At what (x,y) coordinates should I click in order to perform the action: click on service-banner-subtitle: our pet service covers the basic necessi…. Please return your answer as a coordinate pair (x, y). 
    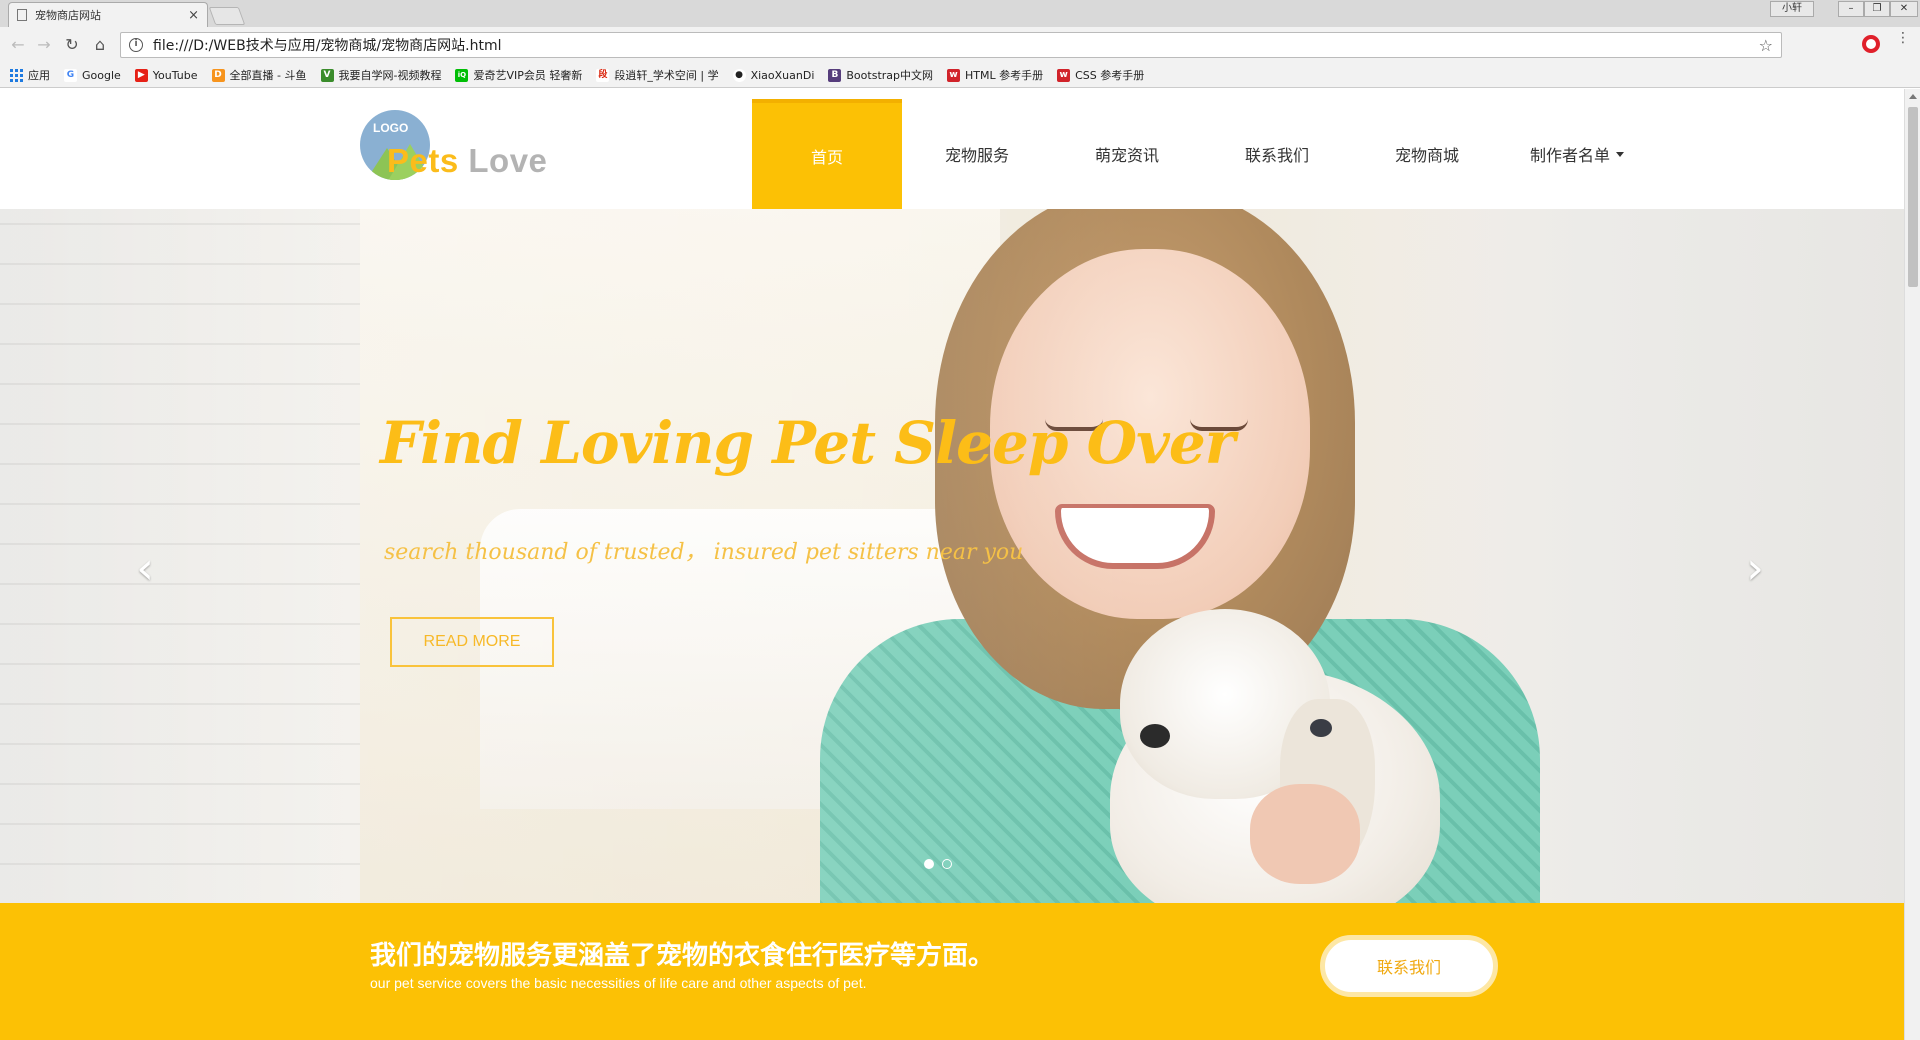
    Looking at the image, I should click on (618, 983).